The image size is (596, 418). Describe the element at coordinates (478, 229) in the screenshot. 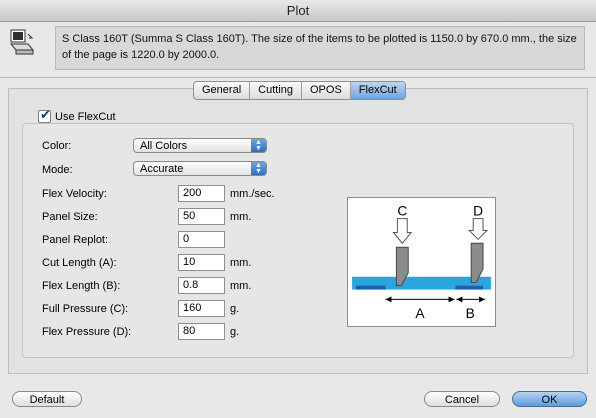

I see `arrow-d-icon` at that location.